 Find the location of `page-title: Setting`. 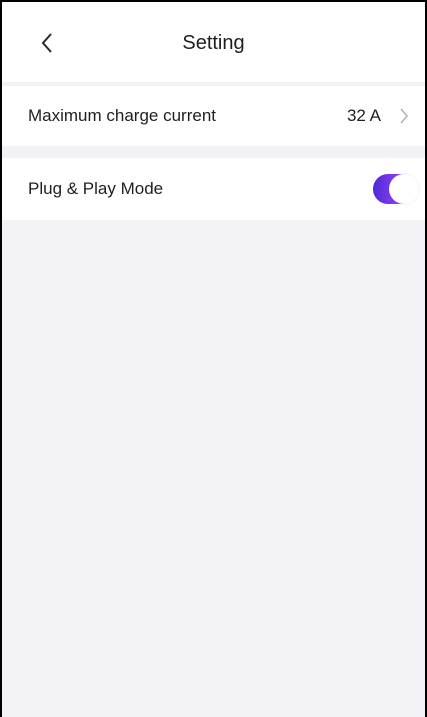

page-title: Setting is located at coordinates (213, 43).